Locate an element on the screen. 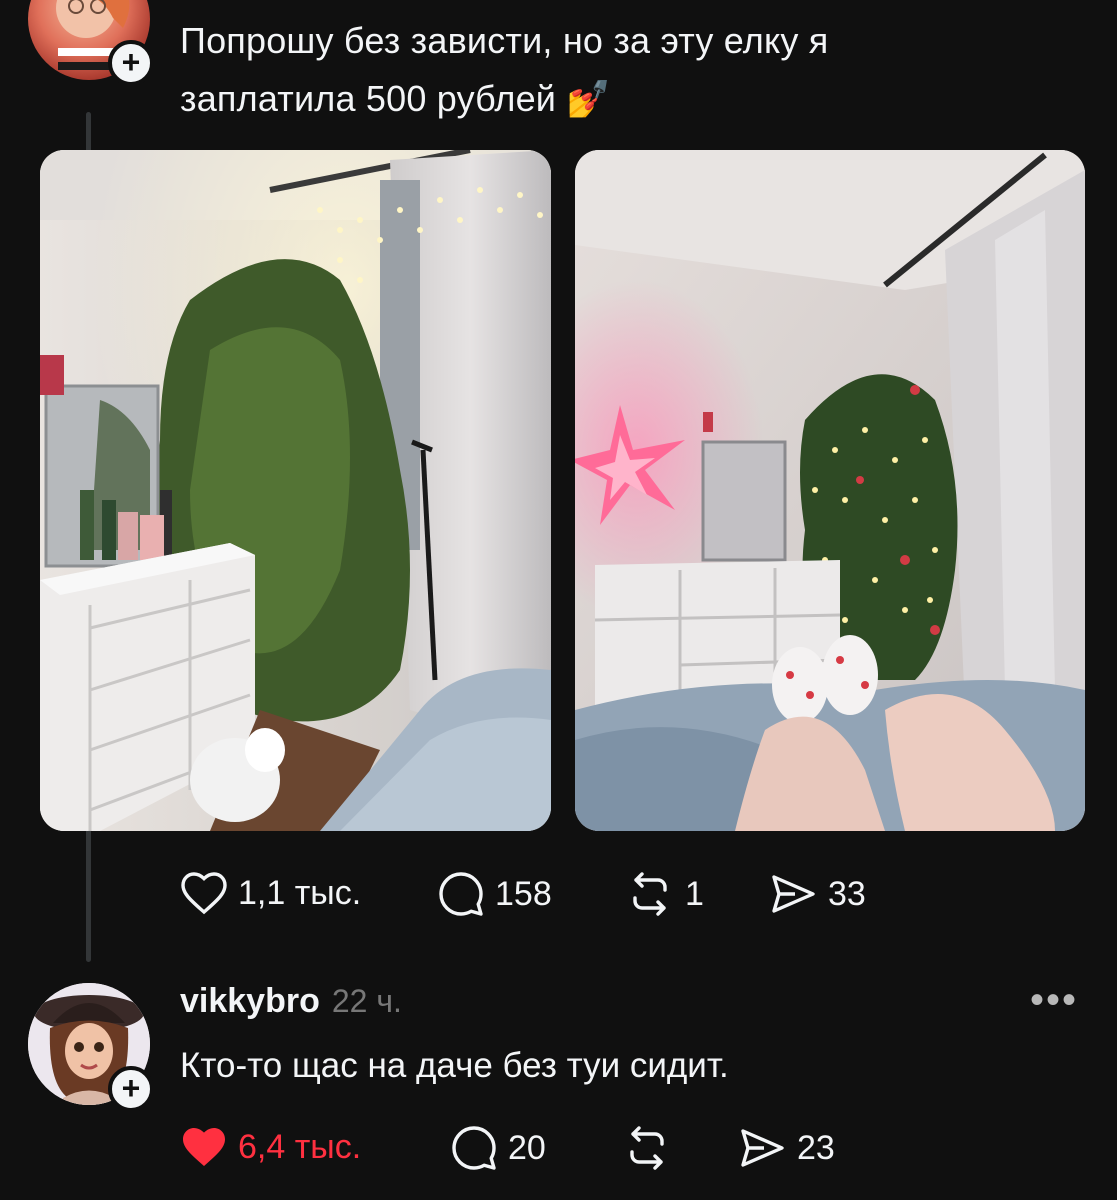 This screenshot has width=1117, height=1200. reply-repost-arrows-icon is located at coordinates (647, 1148).